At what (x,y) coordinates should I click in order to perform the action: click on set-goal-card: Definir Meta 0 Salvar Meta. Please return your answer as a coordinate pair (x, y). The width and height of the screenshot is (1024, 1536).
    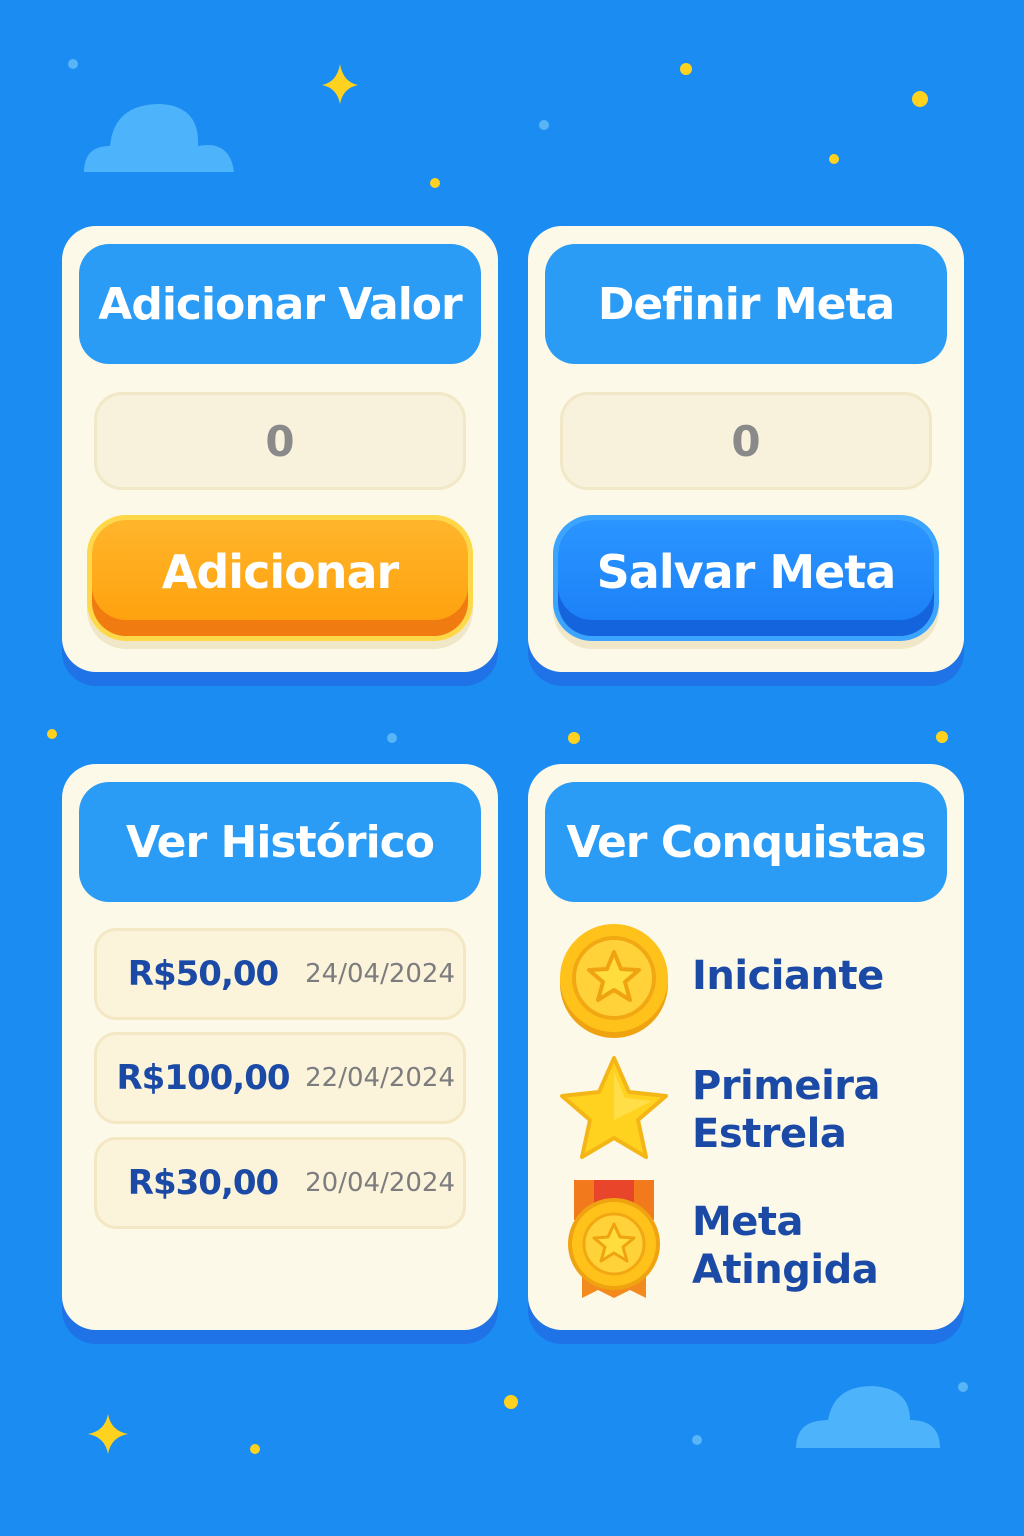
    Looking at the image, I should click on (746, 449).